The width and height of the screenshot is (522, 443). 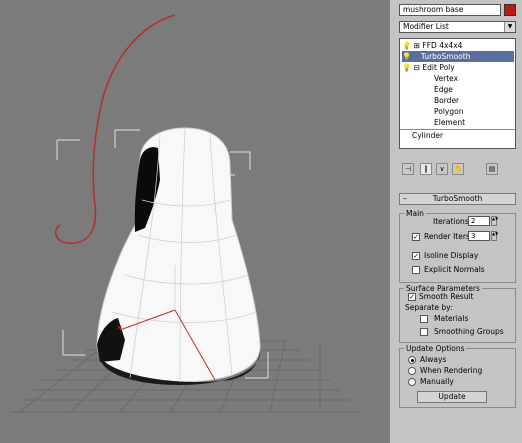 What do you see at coordinates (449, 122) in the screenshot?
I see `stack-subitem-element: Element` at bounding box center [449, 122].